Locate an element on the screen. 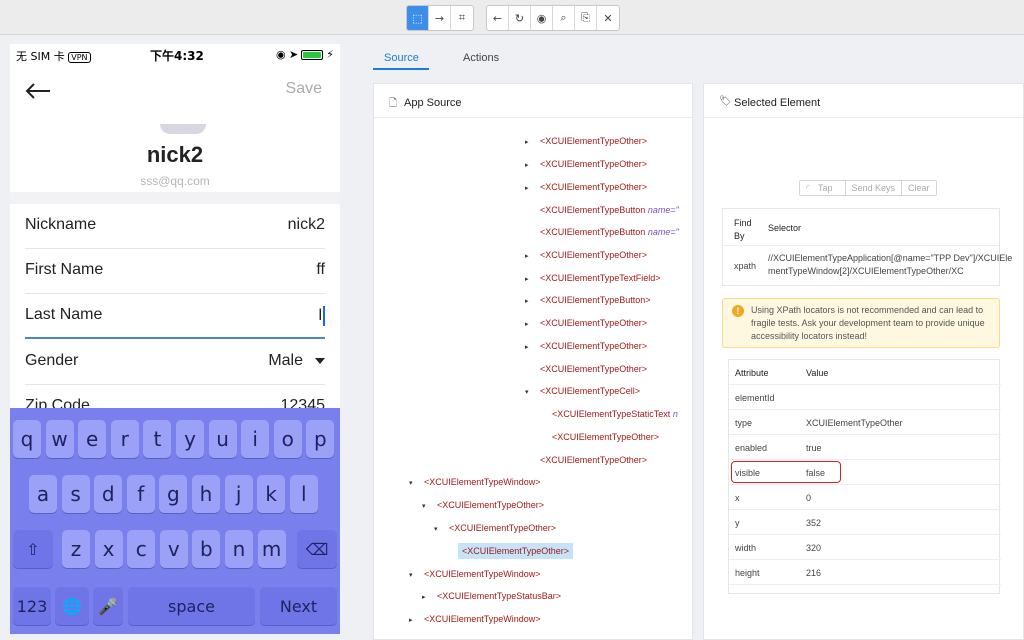 The width and height of the screenshot is (1024, 640). charging-icon: ⚡ is located at coordinates (330, 54).